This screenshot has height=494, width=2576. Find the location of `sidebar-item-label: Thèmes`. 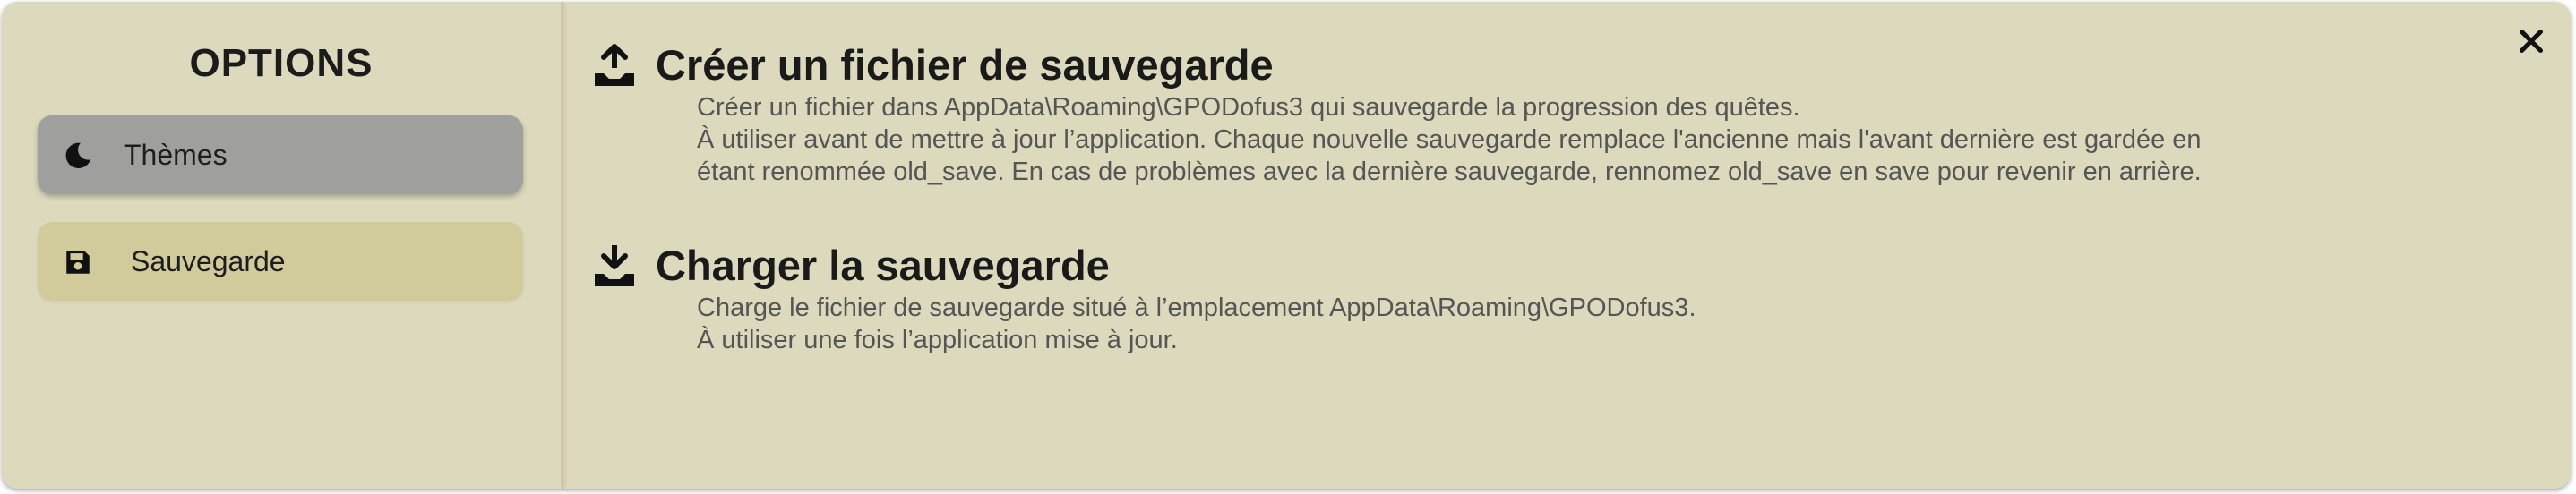

sidebar-item-label: Thèmes is located at coordinates (176, 154).